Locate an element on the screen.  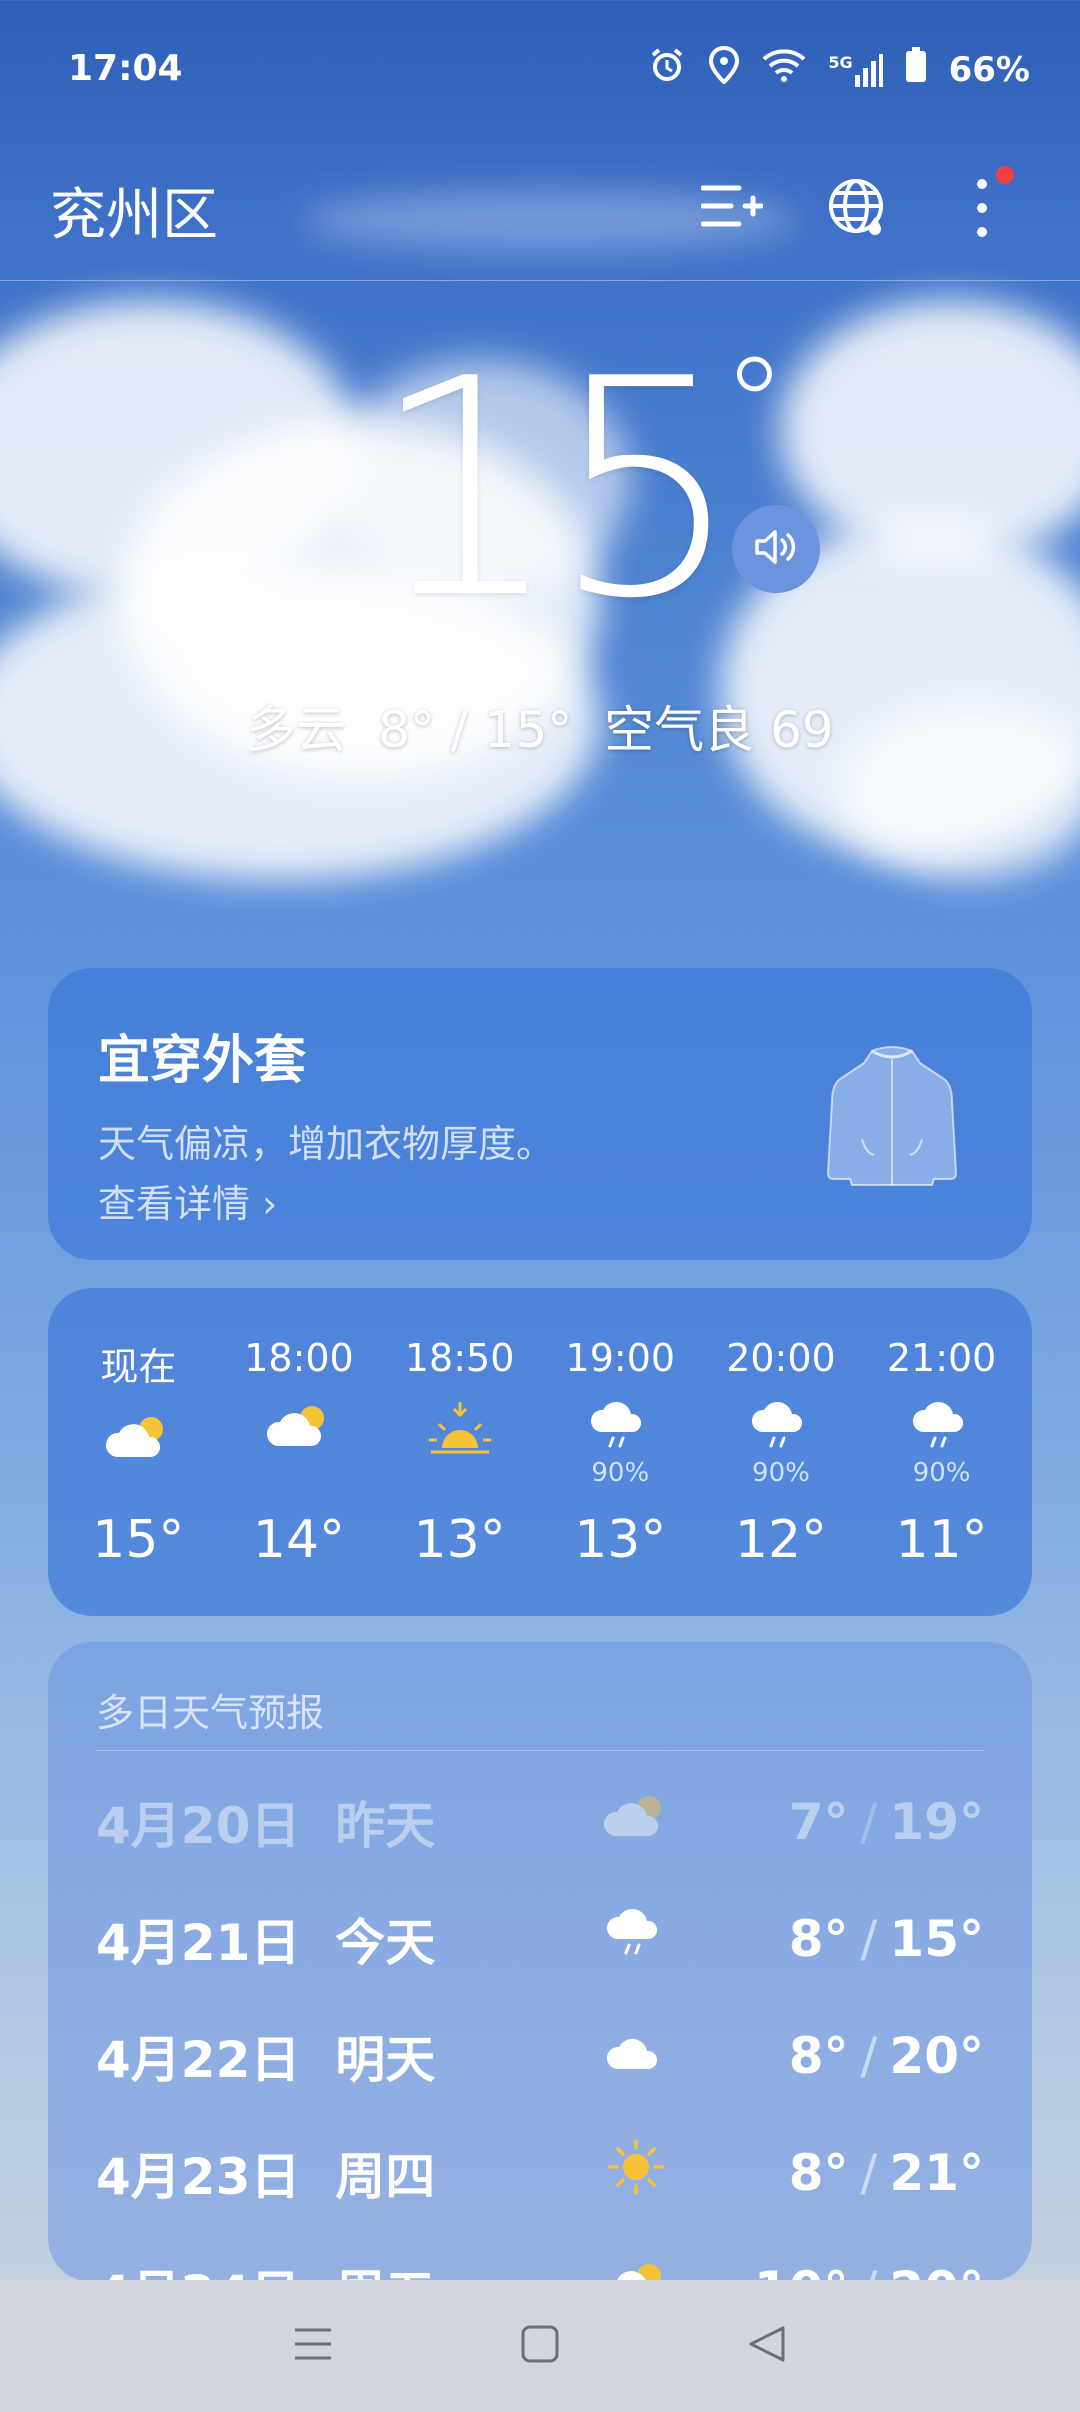
hourly-item: 21:00 90% 11° is located at coordinates (942, 1452).